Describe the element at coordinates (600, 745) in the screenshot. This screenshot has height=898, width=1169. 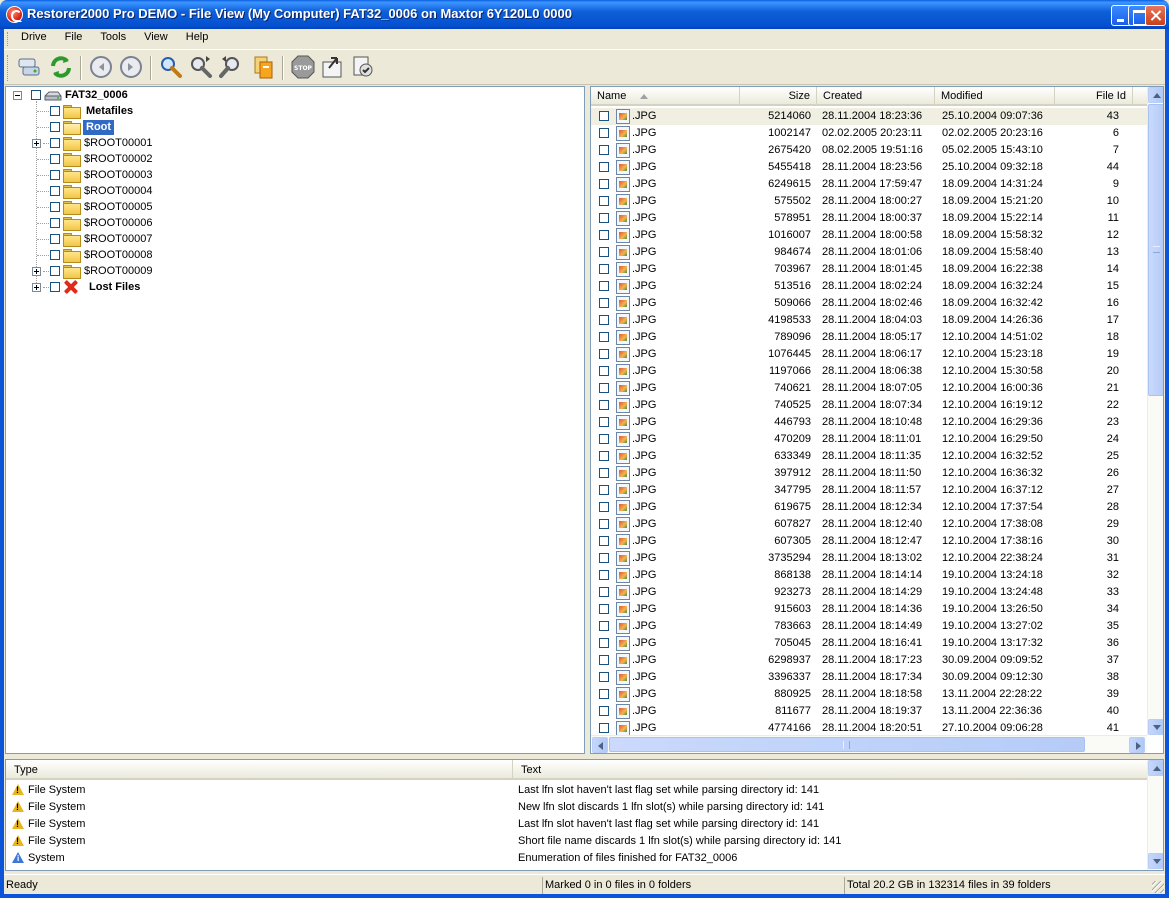
I see `scroll-left-button` at that location.